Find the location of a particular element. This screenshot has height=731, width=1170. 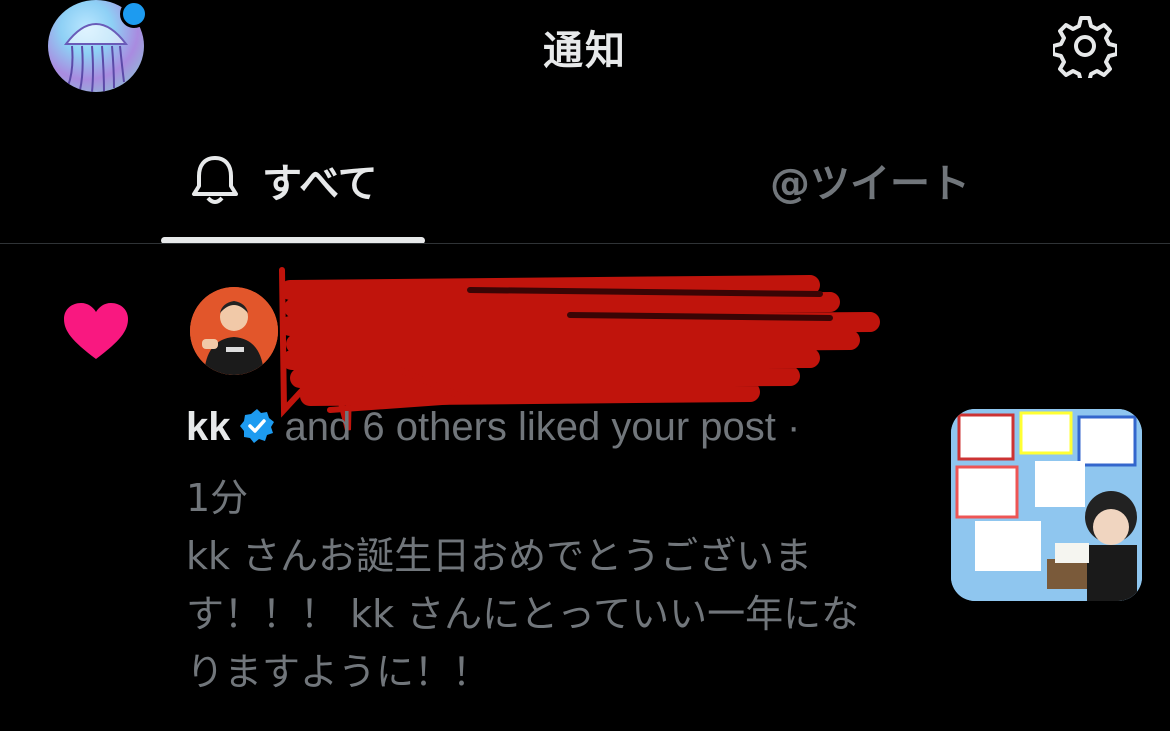

tab-mentions: @ツイート is located at coordinates (870, 180).